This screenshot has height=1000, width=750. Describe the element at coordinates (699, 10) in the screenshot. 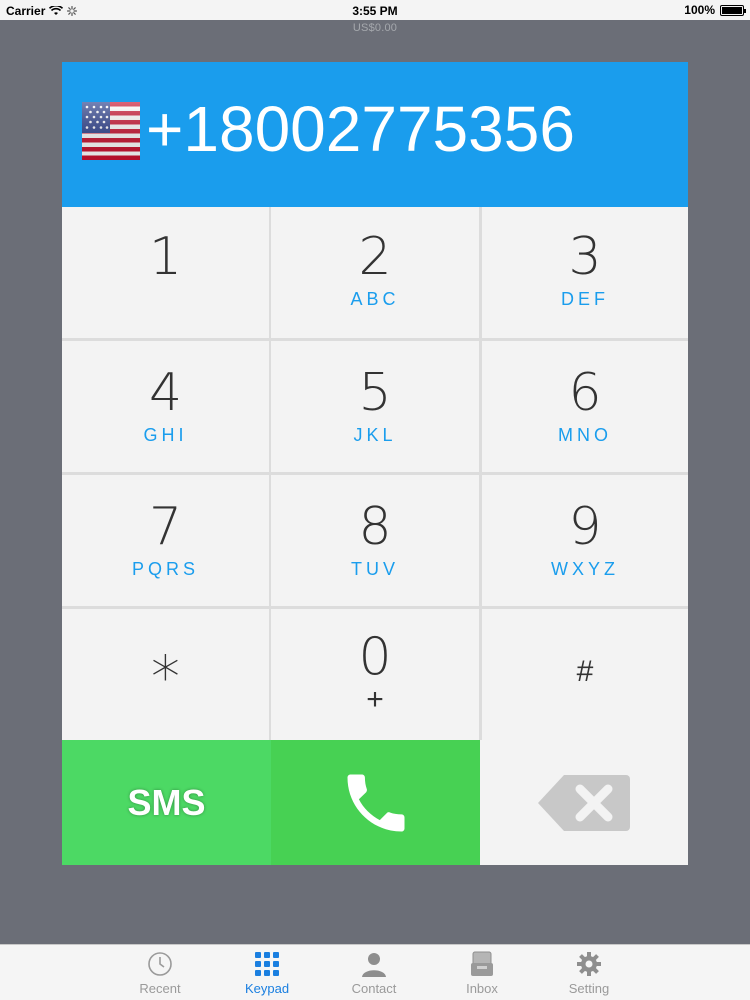

I see `battery-percent: 100%` at that location.